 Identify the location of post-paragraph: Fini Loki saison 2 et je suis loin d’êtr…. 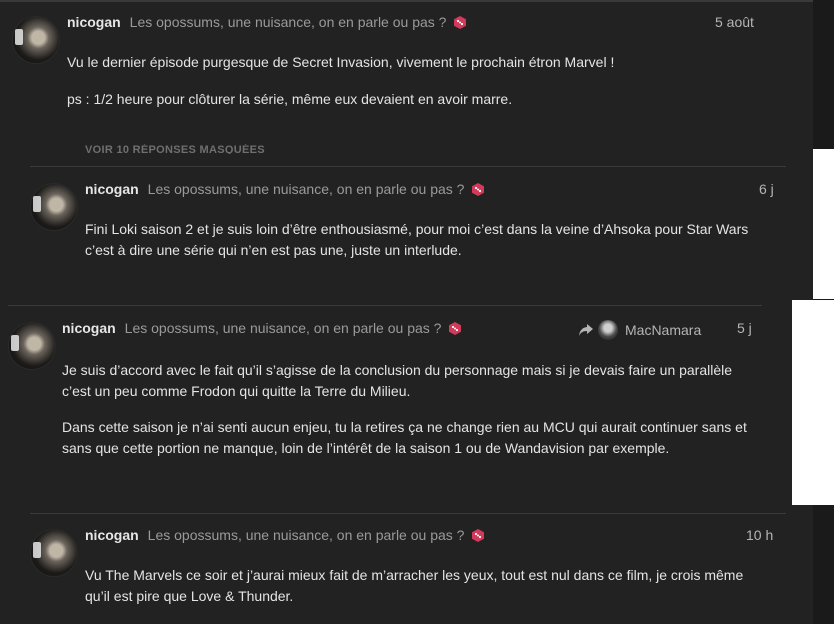
(417, 239).